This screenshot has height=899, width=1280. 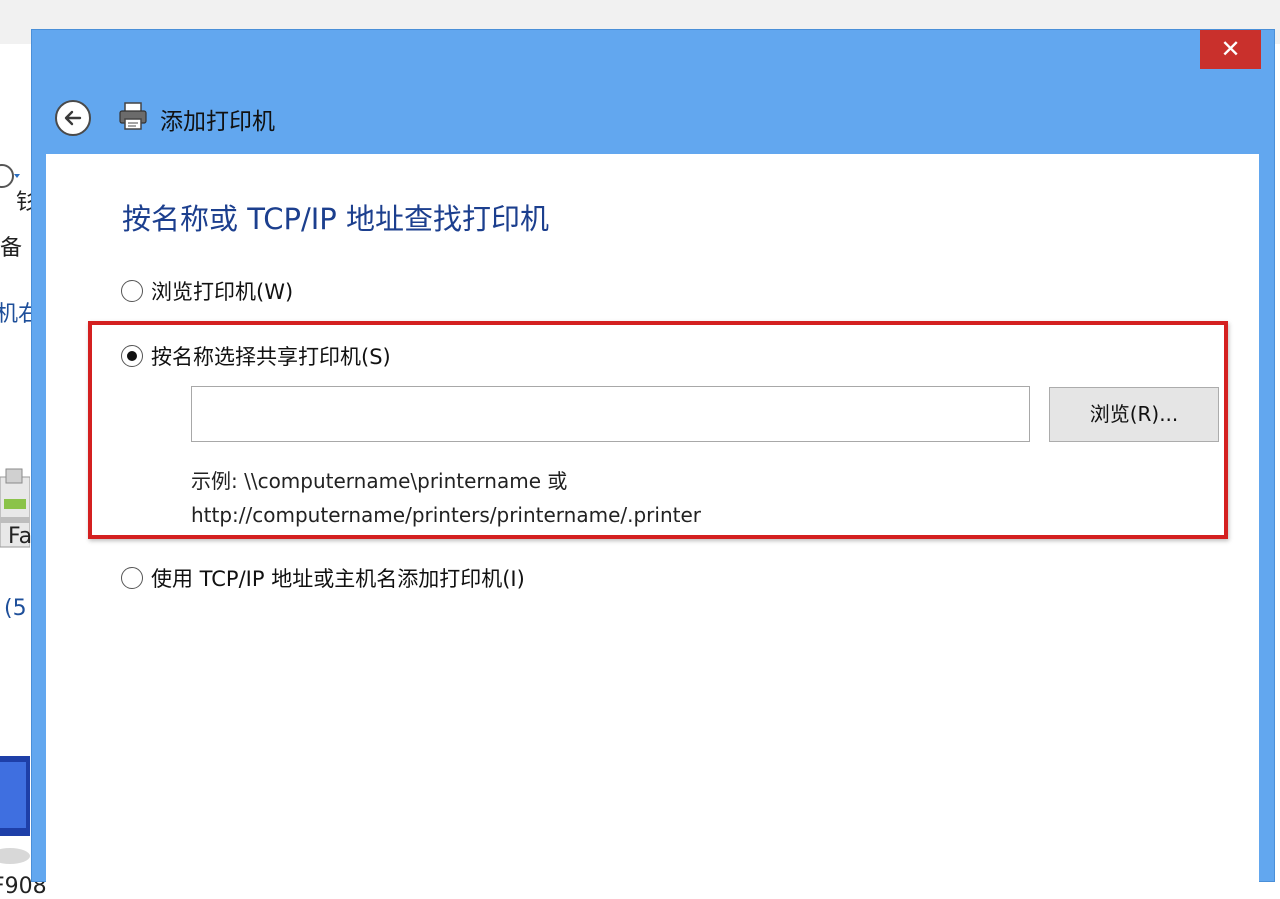 What do you see at coordinates (1230, 49) in the screenshot?
I see `close-button: ✕` at bounding box center [1230, 49].